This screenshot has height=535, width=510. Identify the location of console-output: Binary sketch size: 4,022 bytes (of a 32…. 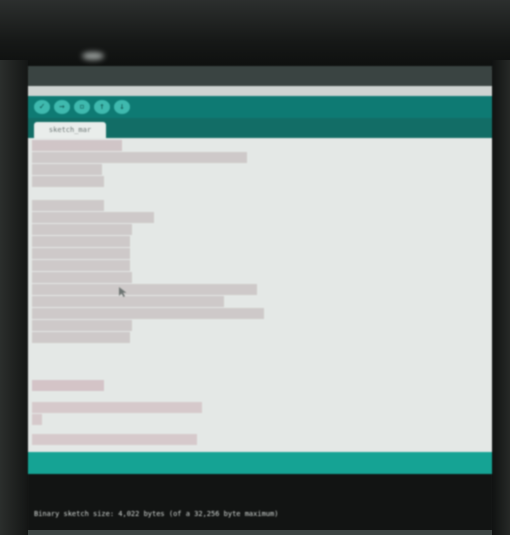
(260, 503).